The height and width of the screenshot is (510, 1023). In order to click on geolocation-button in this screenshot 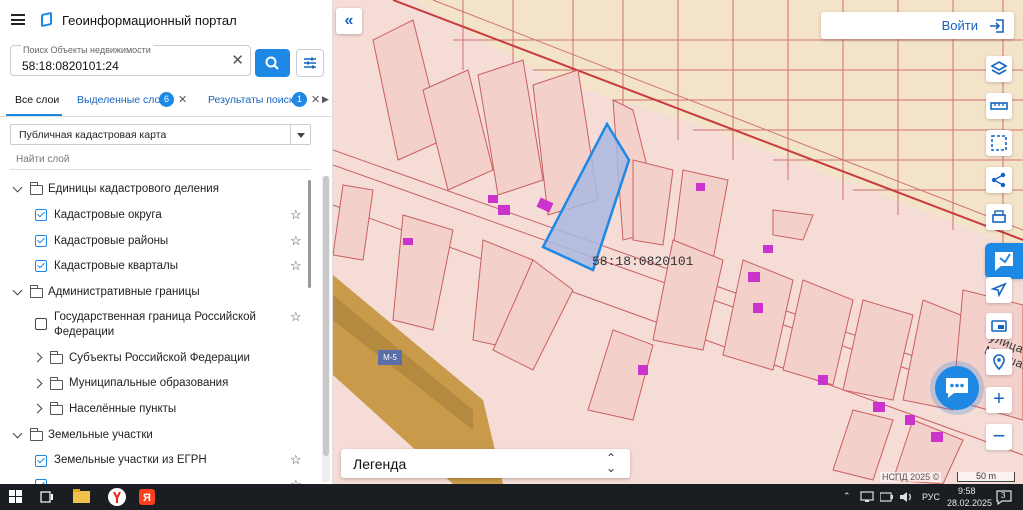, I will do `click(999, 362)`.